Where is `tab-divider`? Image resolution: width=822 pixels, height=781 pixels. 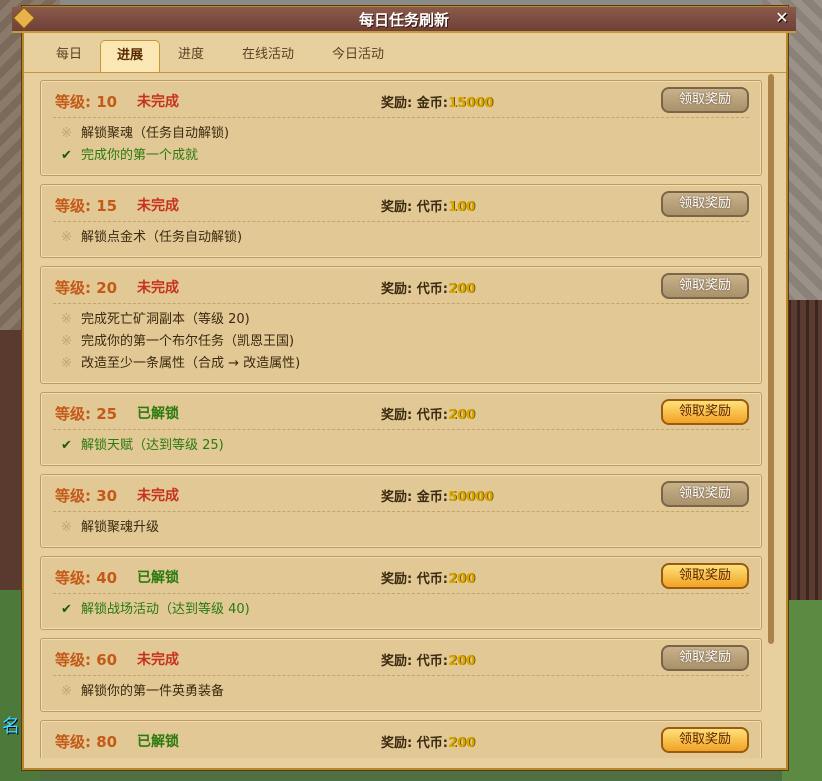
tab-divider is located at coordinates (405, 72).